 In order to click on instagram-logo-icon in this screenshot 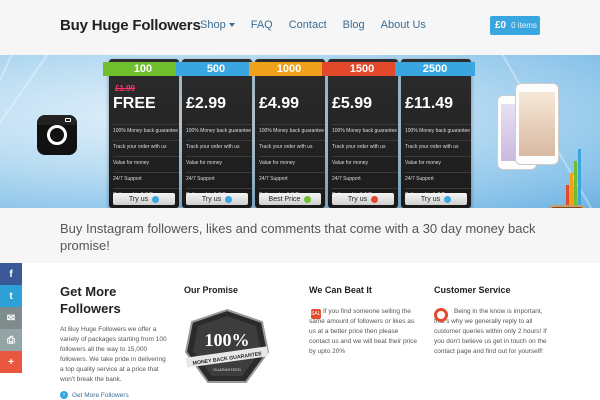, I will do `click(57, 135)`.